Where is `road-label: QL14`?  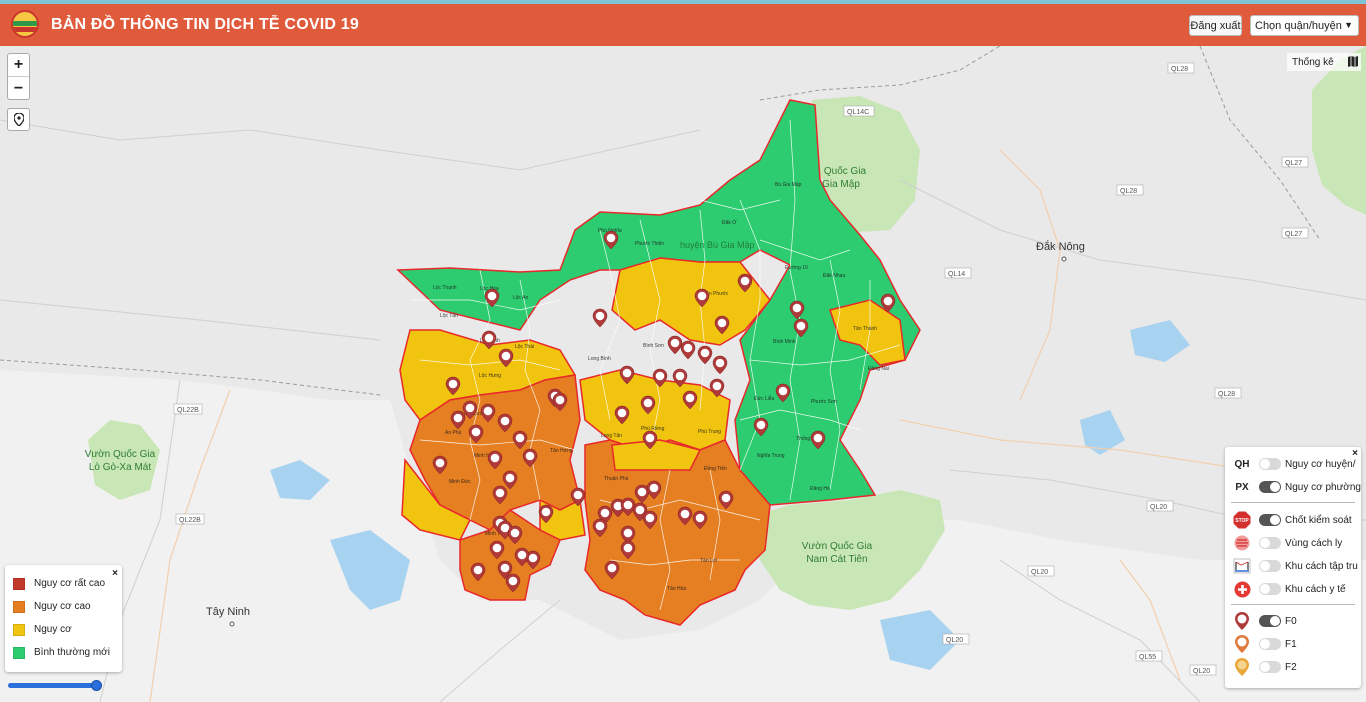 road-label: QL14 is located at coordinates (958, 273).